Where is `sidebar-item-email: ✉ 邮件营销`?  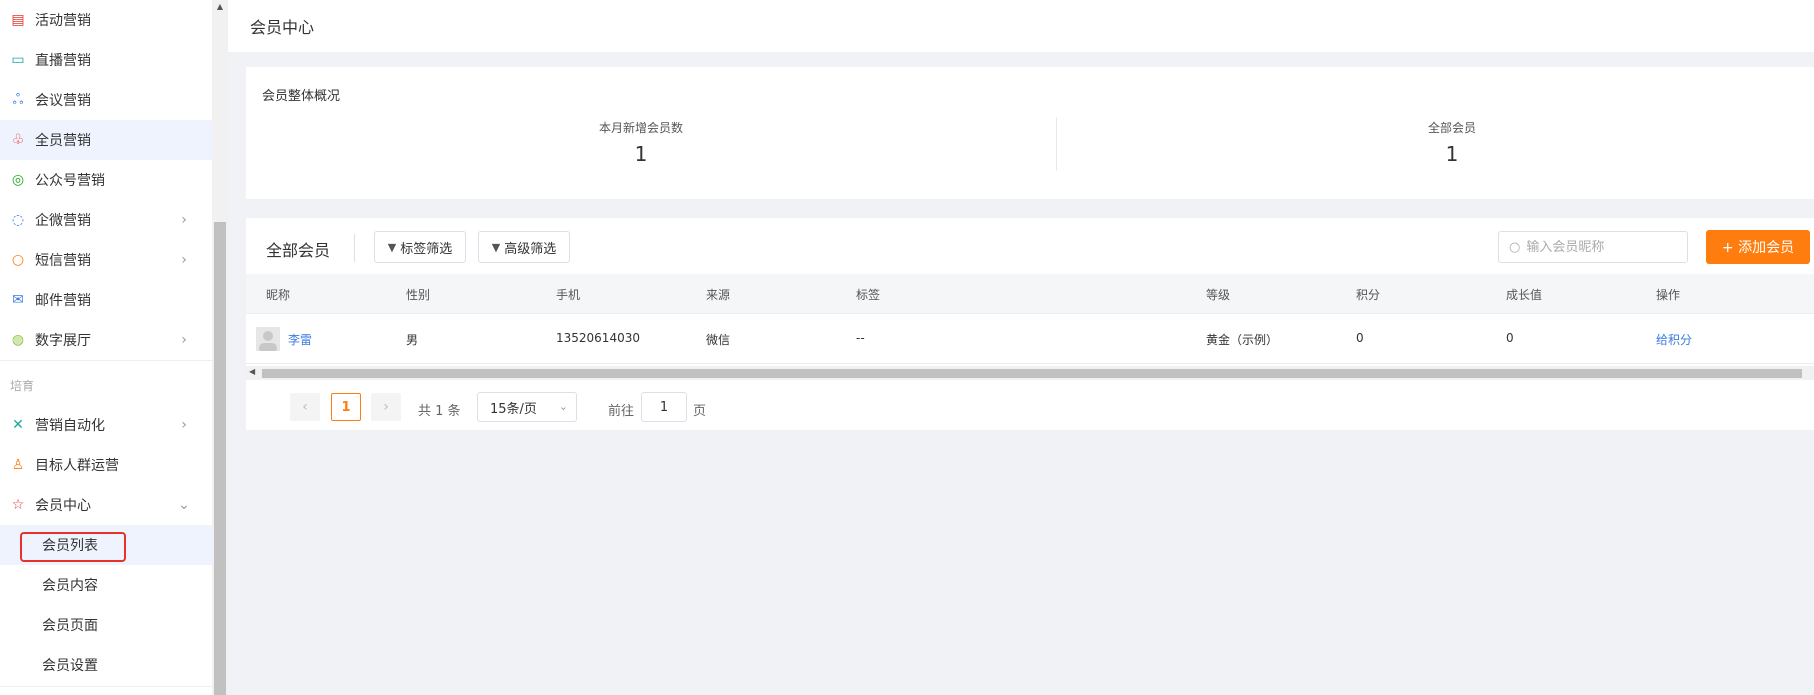
sidebar-item-email: ✉ 邮件营销 is located at coordinates (106, 300).